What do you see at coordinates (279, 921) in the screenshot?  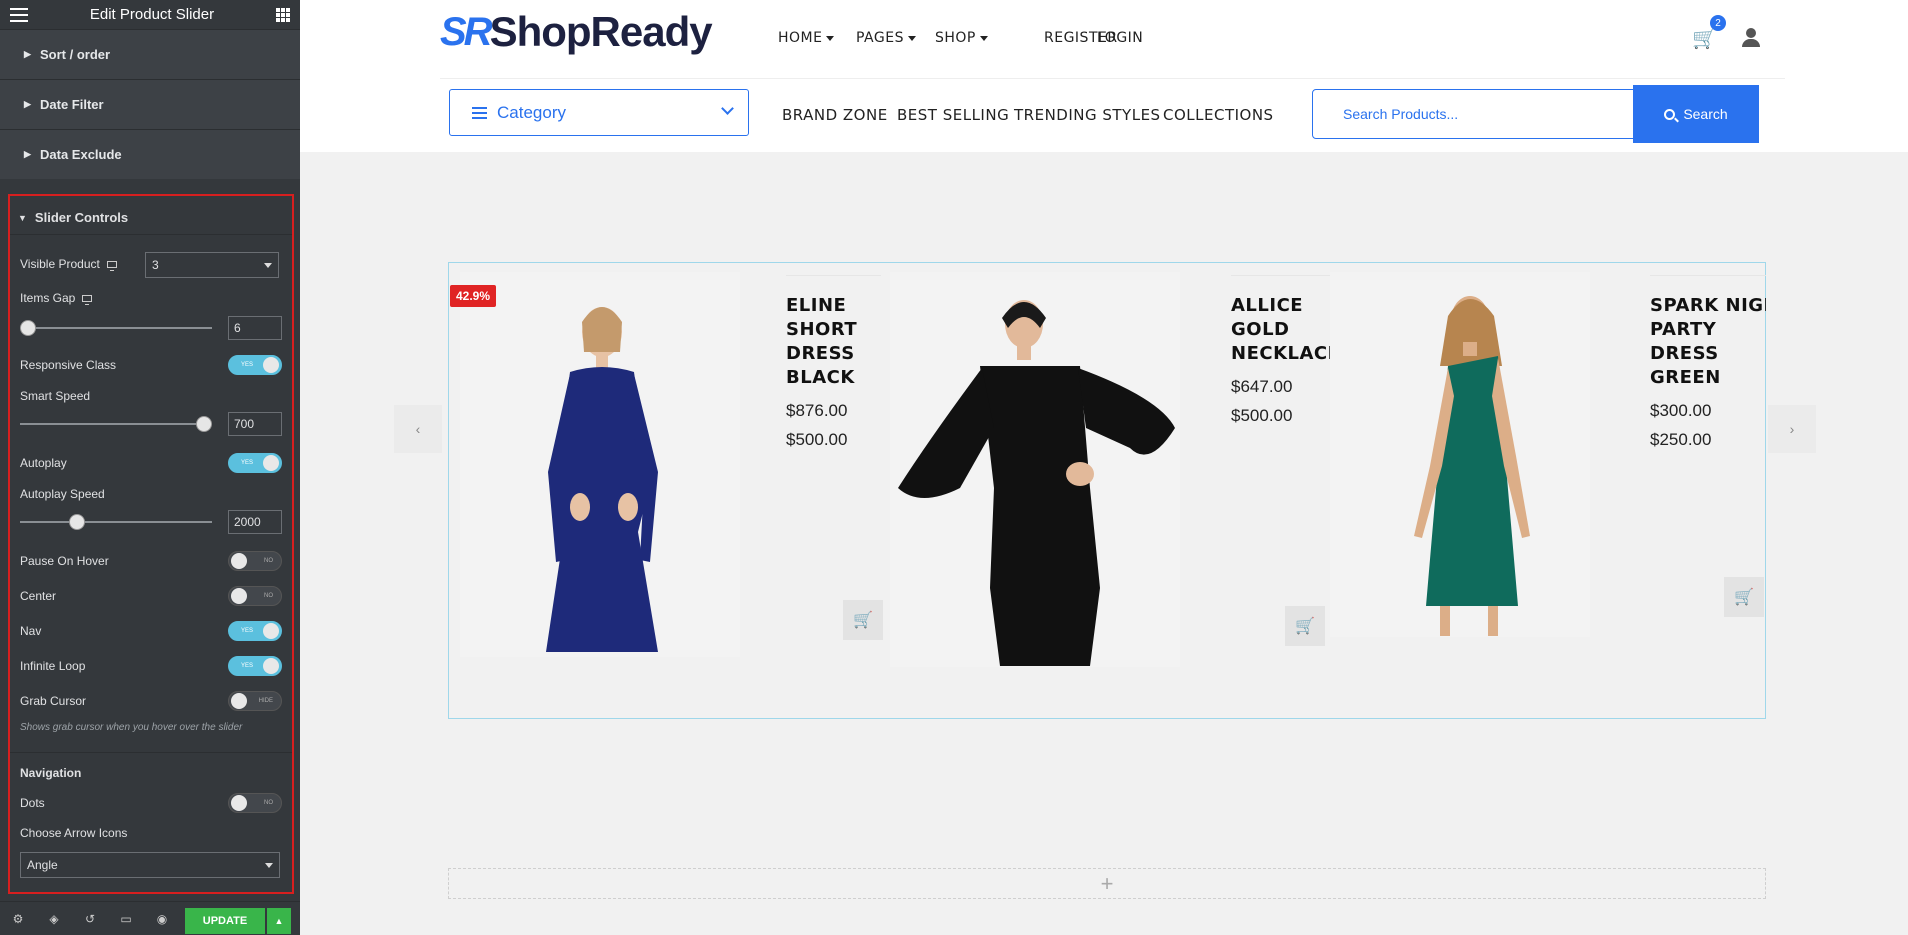 I see `update-options-button: ▲` at bounding box center [279, 921].